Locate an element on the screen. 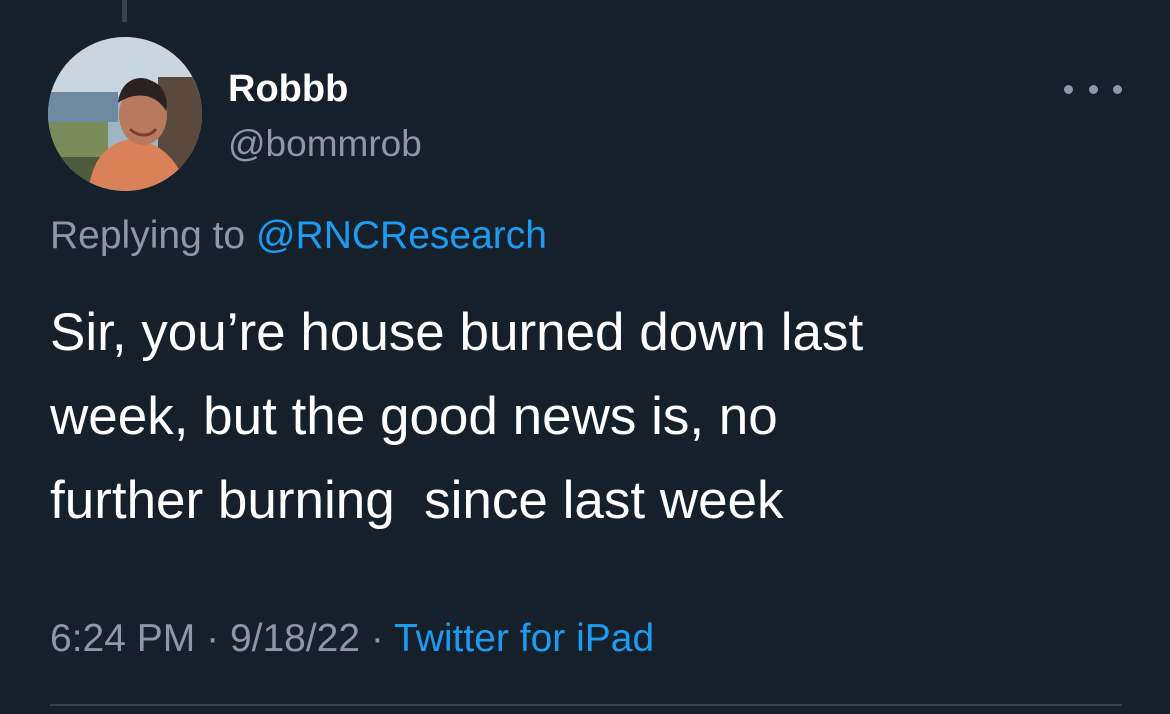 The width and height of the screenshot is (1170, 714). avatar-image is located at coordinates (125, 114).